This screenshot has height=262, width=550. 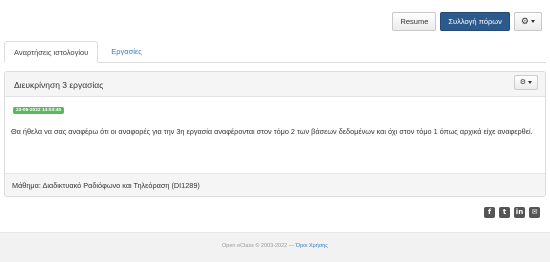 What do you see at coordinates (126, 52) in the screenshot?
I see `tab-assignments: Εργασίες` at bounding box center [126, 52].